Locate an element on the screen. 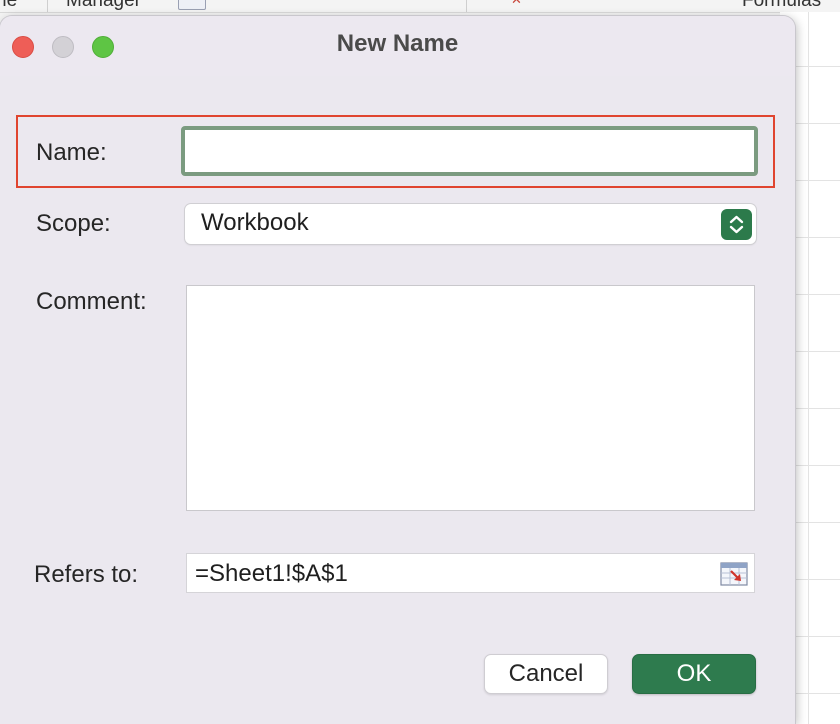 Image resolution: width=840 pixels, height=724 pixels. scope-selected-value: Workbook is located at coordinates (255, 222).